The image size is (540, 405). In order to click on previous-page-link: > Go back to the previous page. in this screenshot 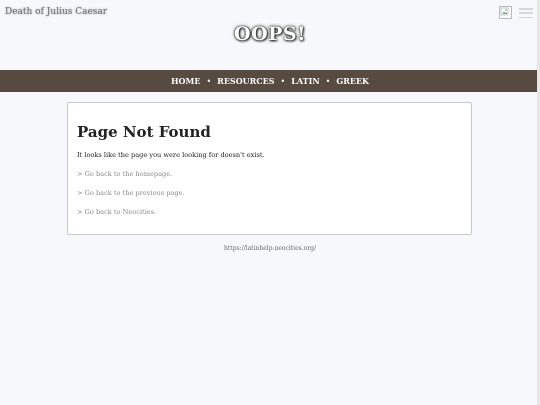, I will do `click(131, 193)`.